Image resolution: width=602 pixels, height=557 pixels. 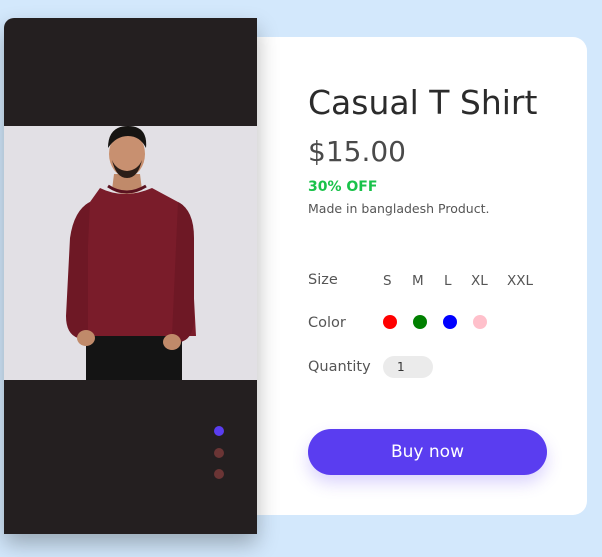 I want to click on size-option-l: L, so click(x=448, y=281).